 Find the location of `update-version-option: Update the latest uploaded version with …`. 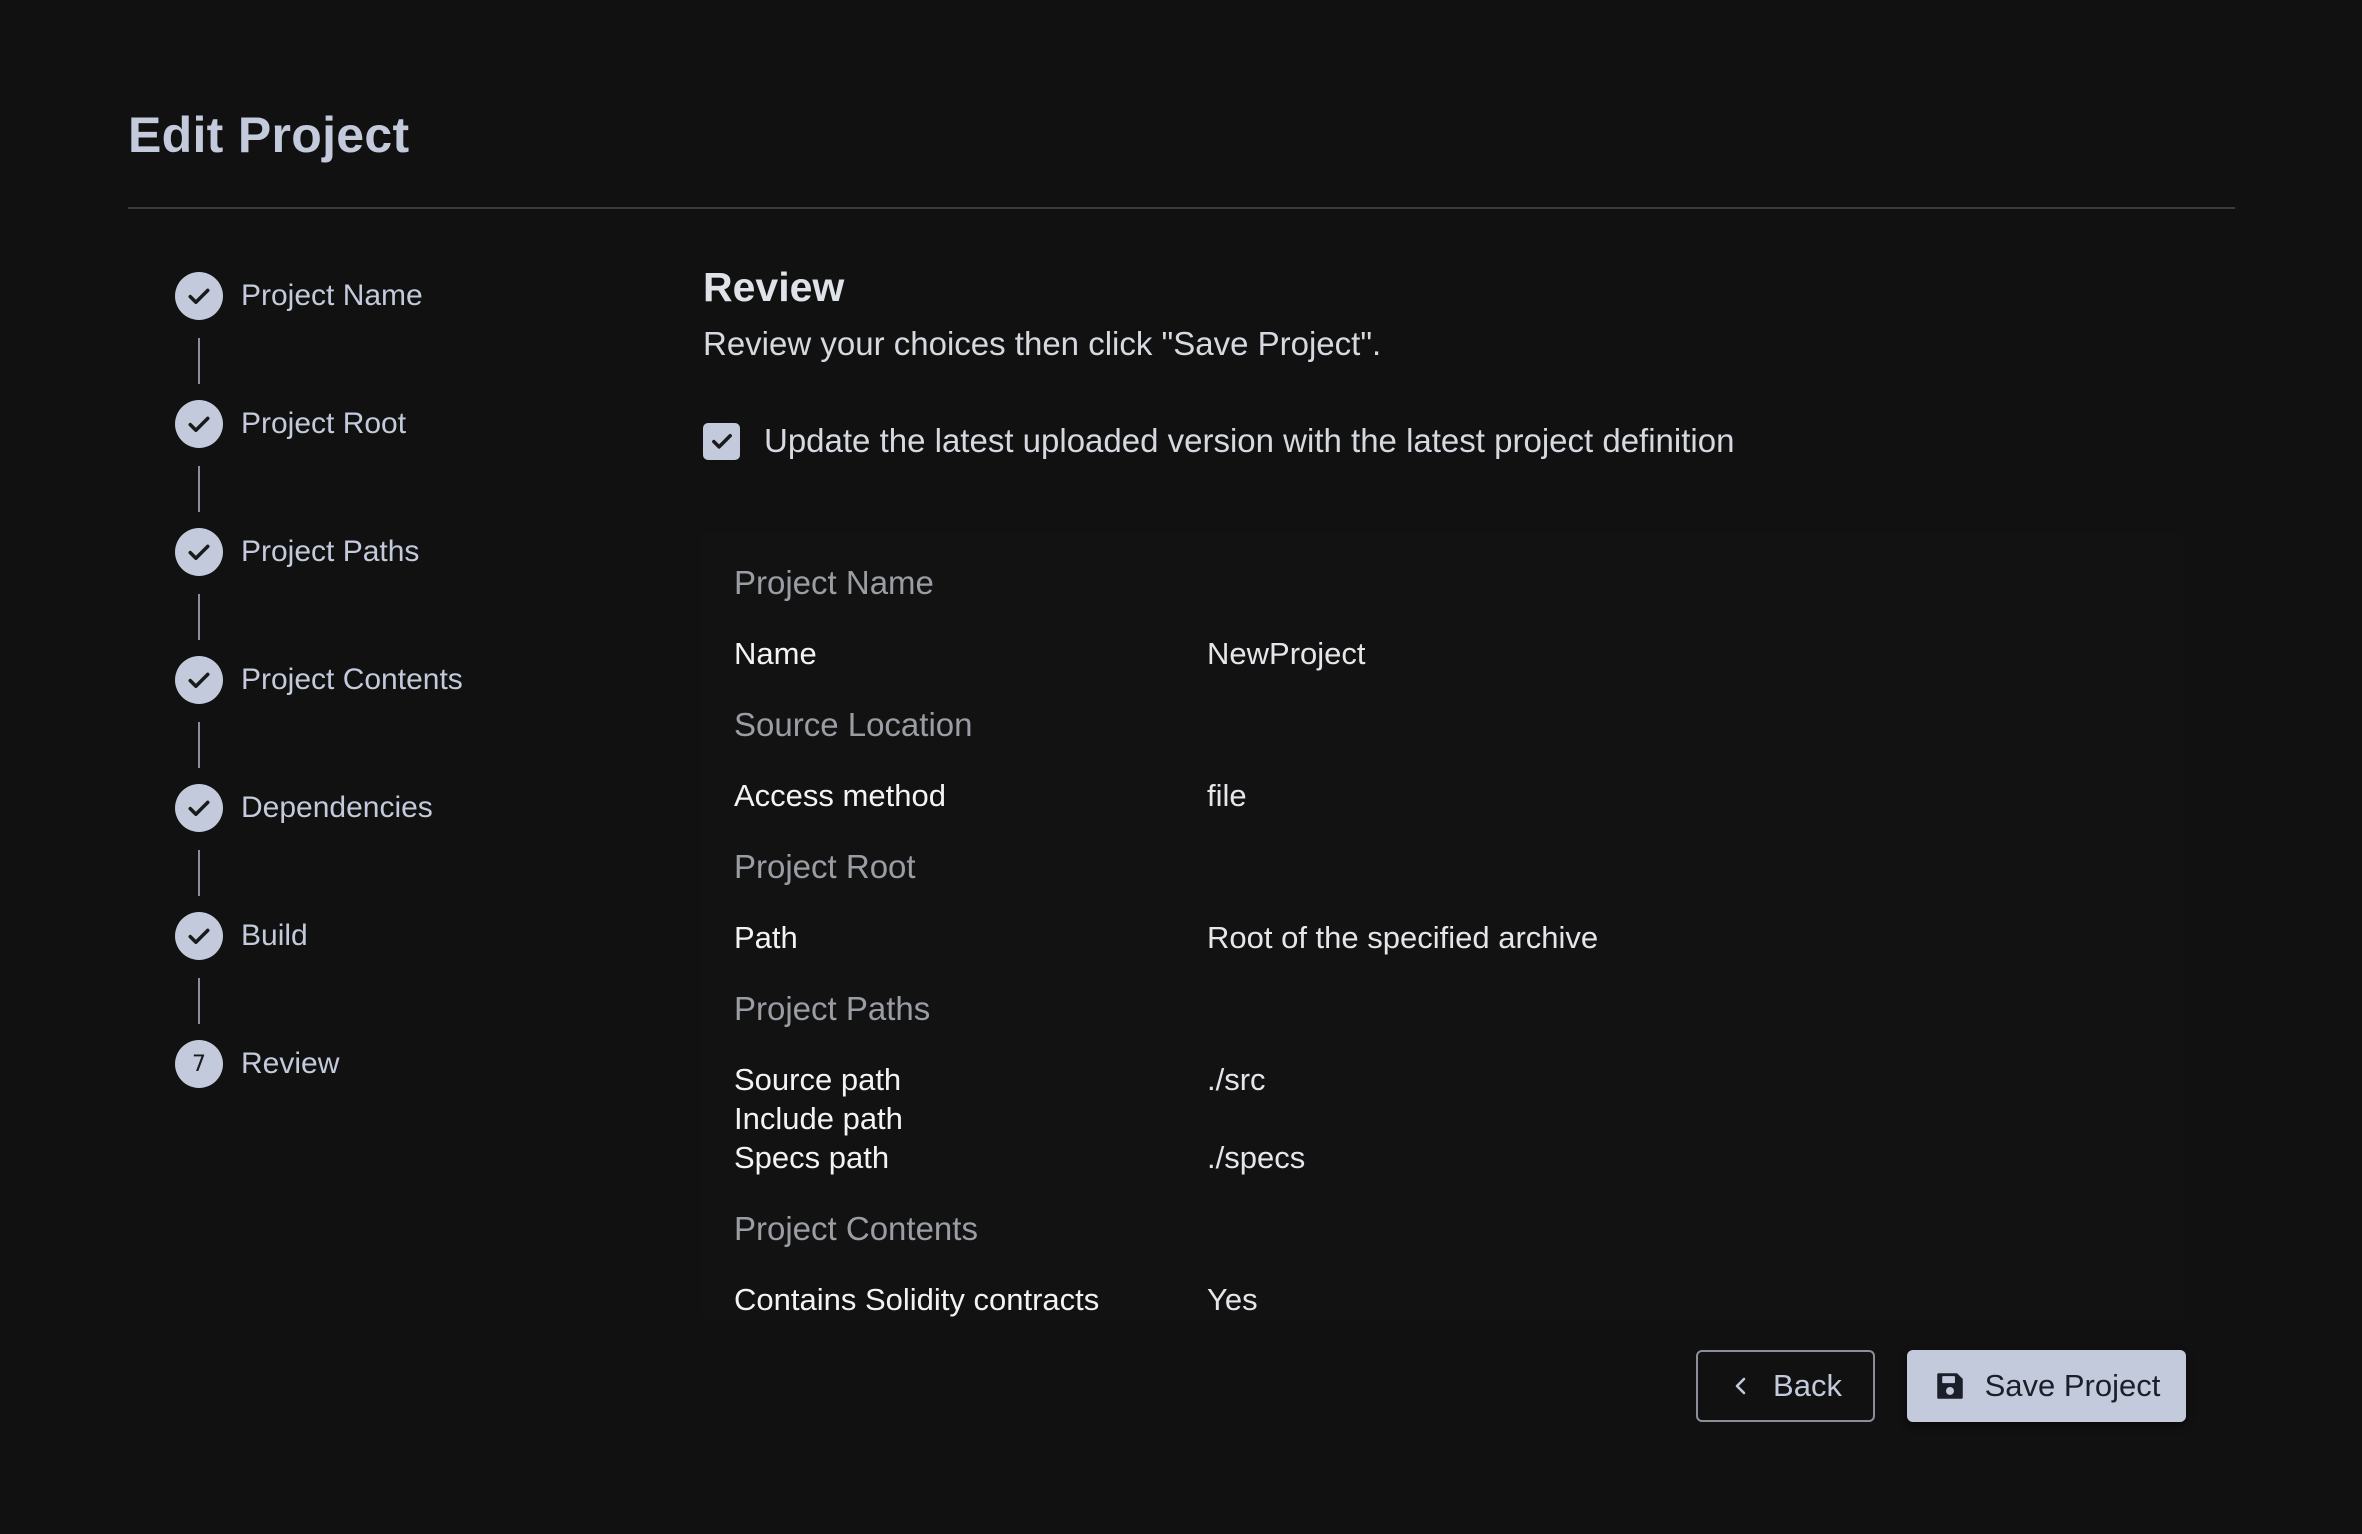

update-version-option: Update the latest uploaded version with … is located at coordinates (1218, 441).